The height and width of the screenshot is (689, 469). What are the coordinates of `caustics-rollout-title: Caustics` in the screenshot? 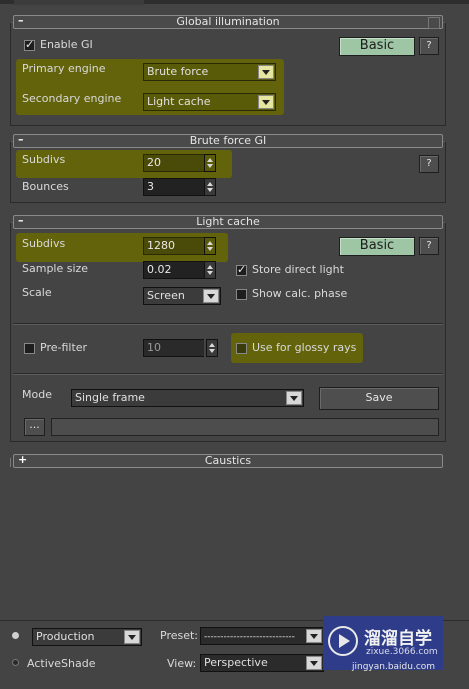 It's located at (228, 460).